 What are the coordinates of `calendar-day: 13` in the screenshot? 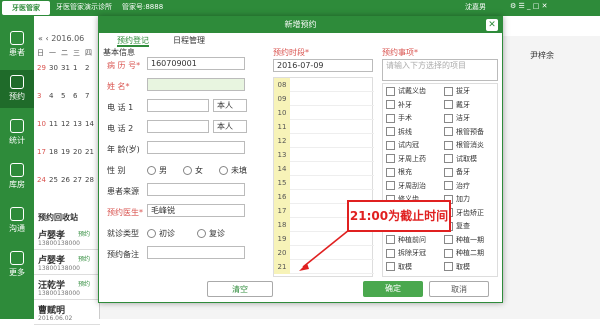 It's located at (77, 124).